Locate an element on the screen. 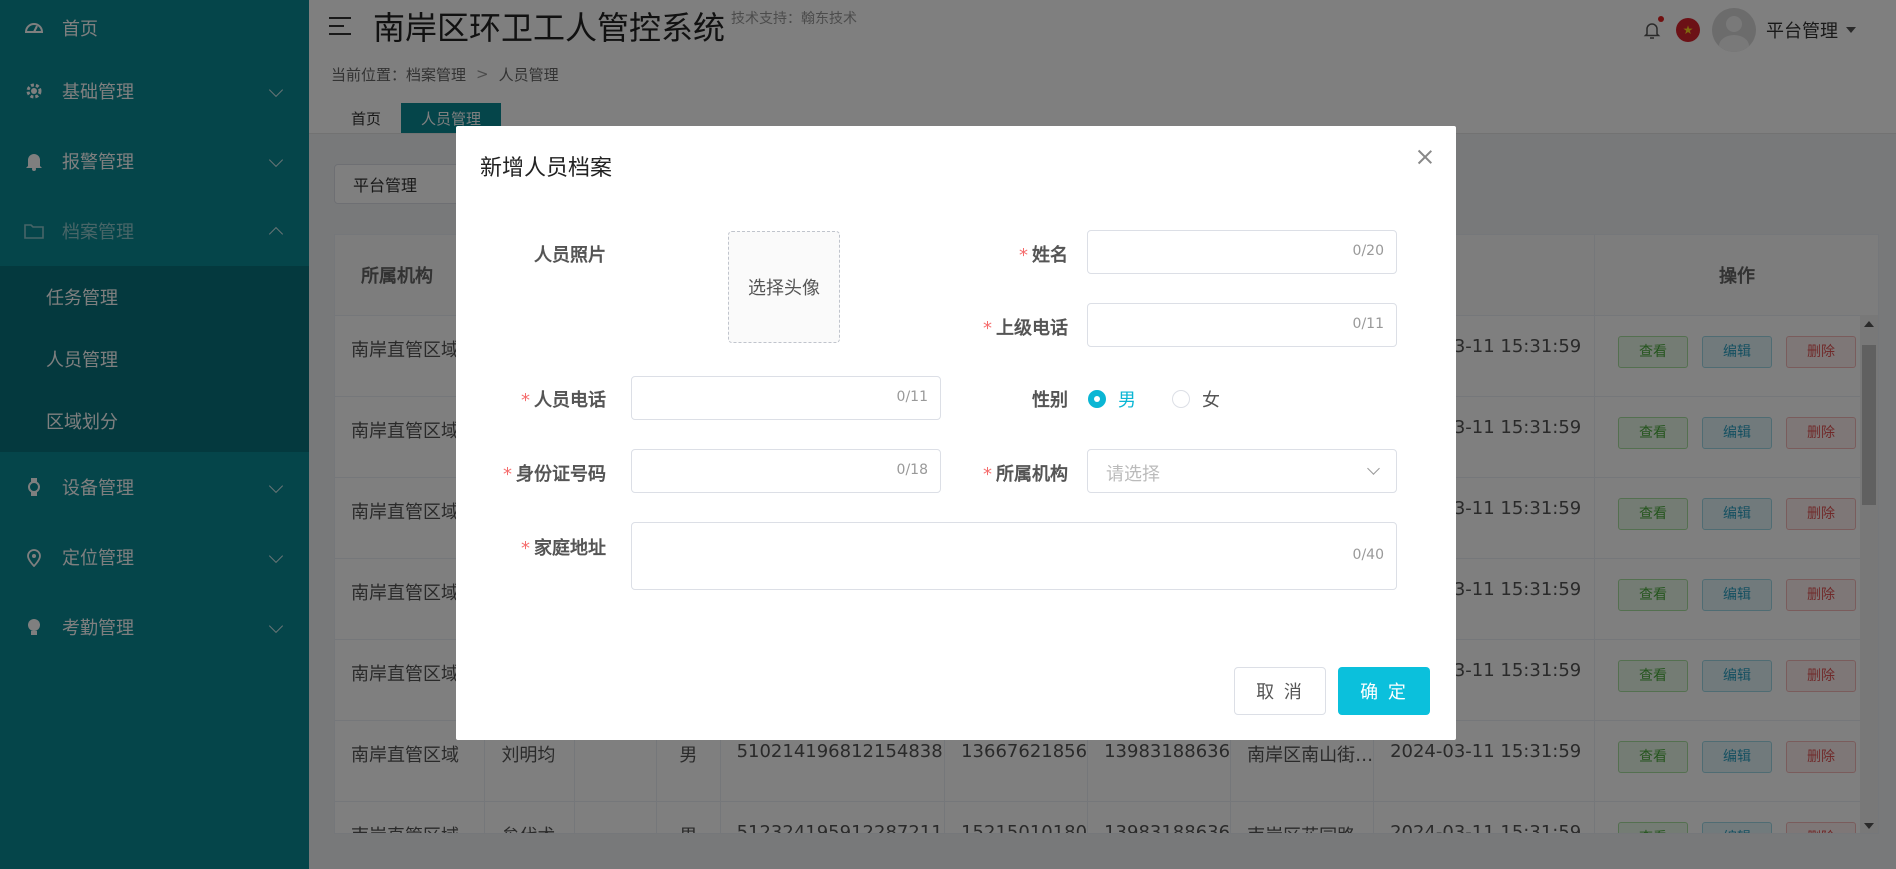 The width and height of the screenshot is (1896, 869). choose-avatar-button: 选择头像 is located at coordinates (784, 287).